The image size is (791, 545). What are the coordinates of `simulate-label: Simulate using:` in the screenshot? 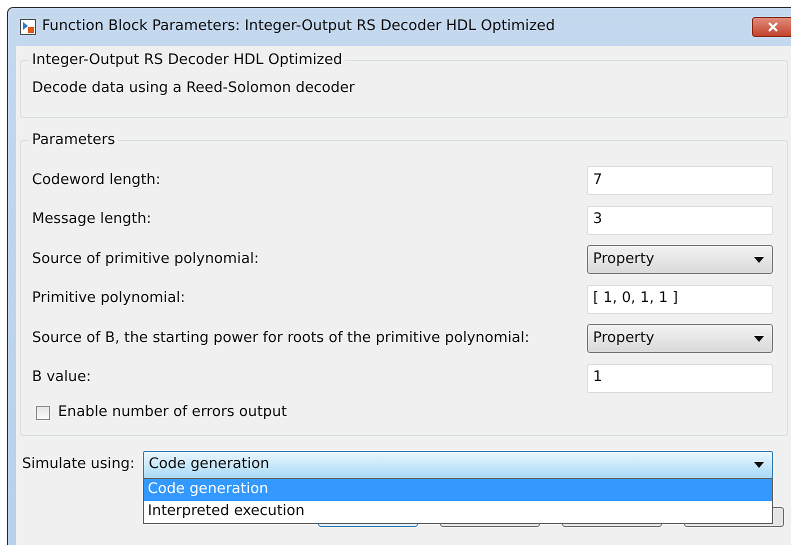 It's located at (78, 464).